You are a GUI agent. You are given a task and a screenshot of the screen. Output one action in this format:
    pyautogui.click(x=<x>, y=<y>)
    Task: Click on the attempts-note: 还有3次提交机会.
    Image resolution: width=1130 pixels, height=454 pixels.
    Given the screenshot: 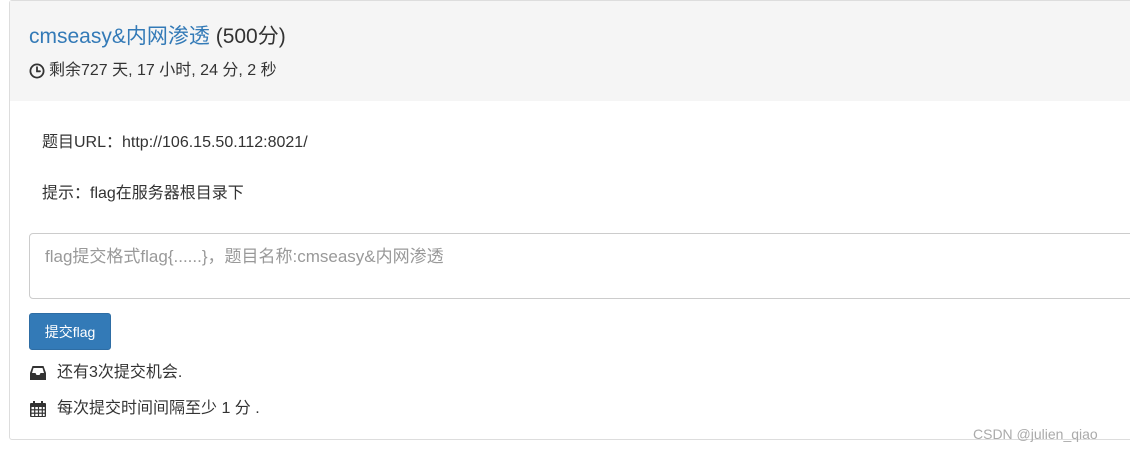 What is the action you would take?
    pyautogui.click(x=105, y=373)
    